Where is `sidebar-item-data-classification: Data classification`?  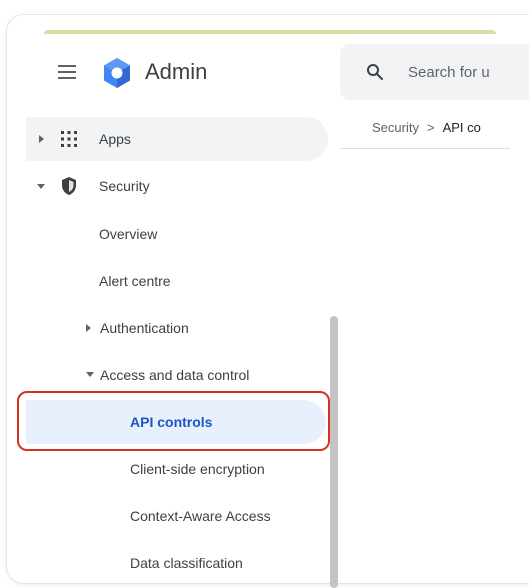 sidebar-item-data-classification: Data classification is located at coordinates (186, 563).